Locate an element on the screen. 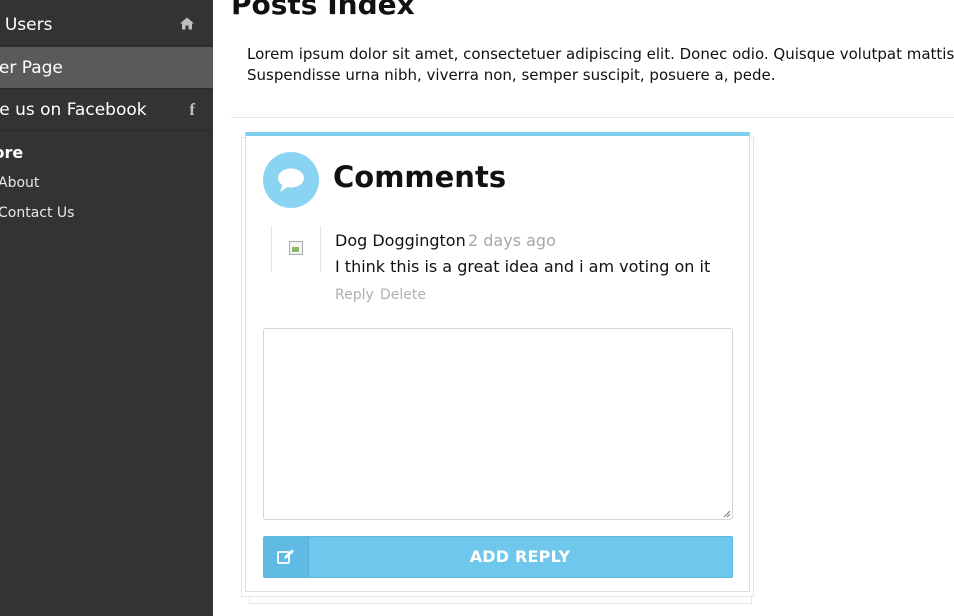 The height and width of the screenshot is (616, 954). sidebar-item-user-page: ser Page is located at coordinates (106, 68).